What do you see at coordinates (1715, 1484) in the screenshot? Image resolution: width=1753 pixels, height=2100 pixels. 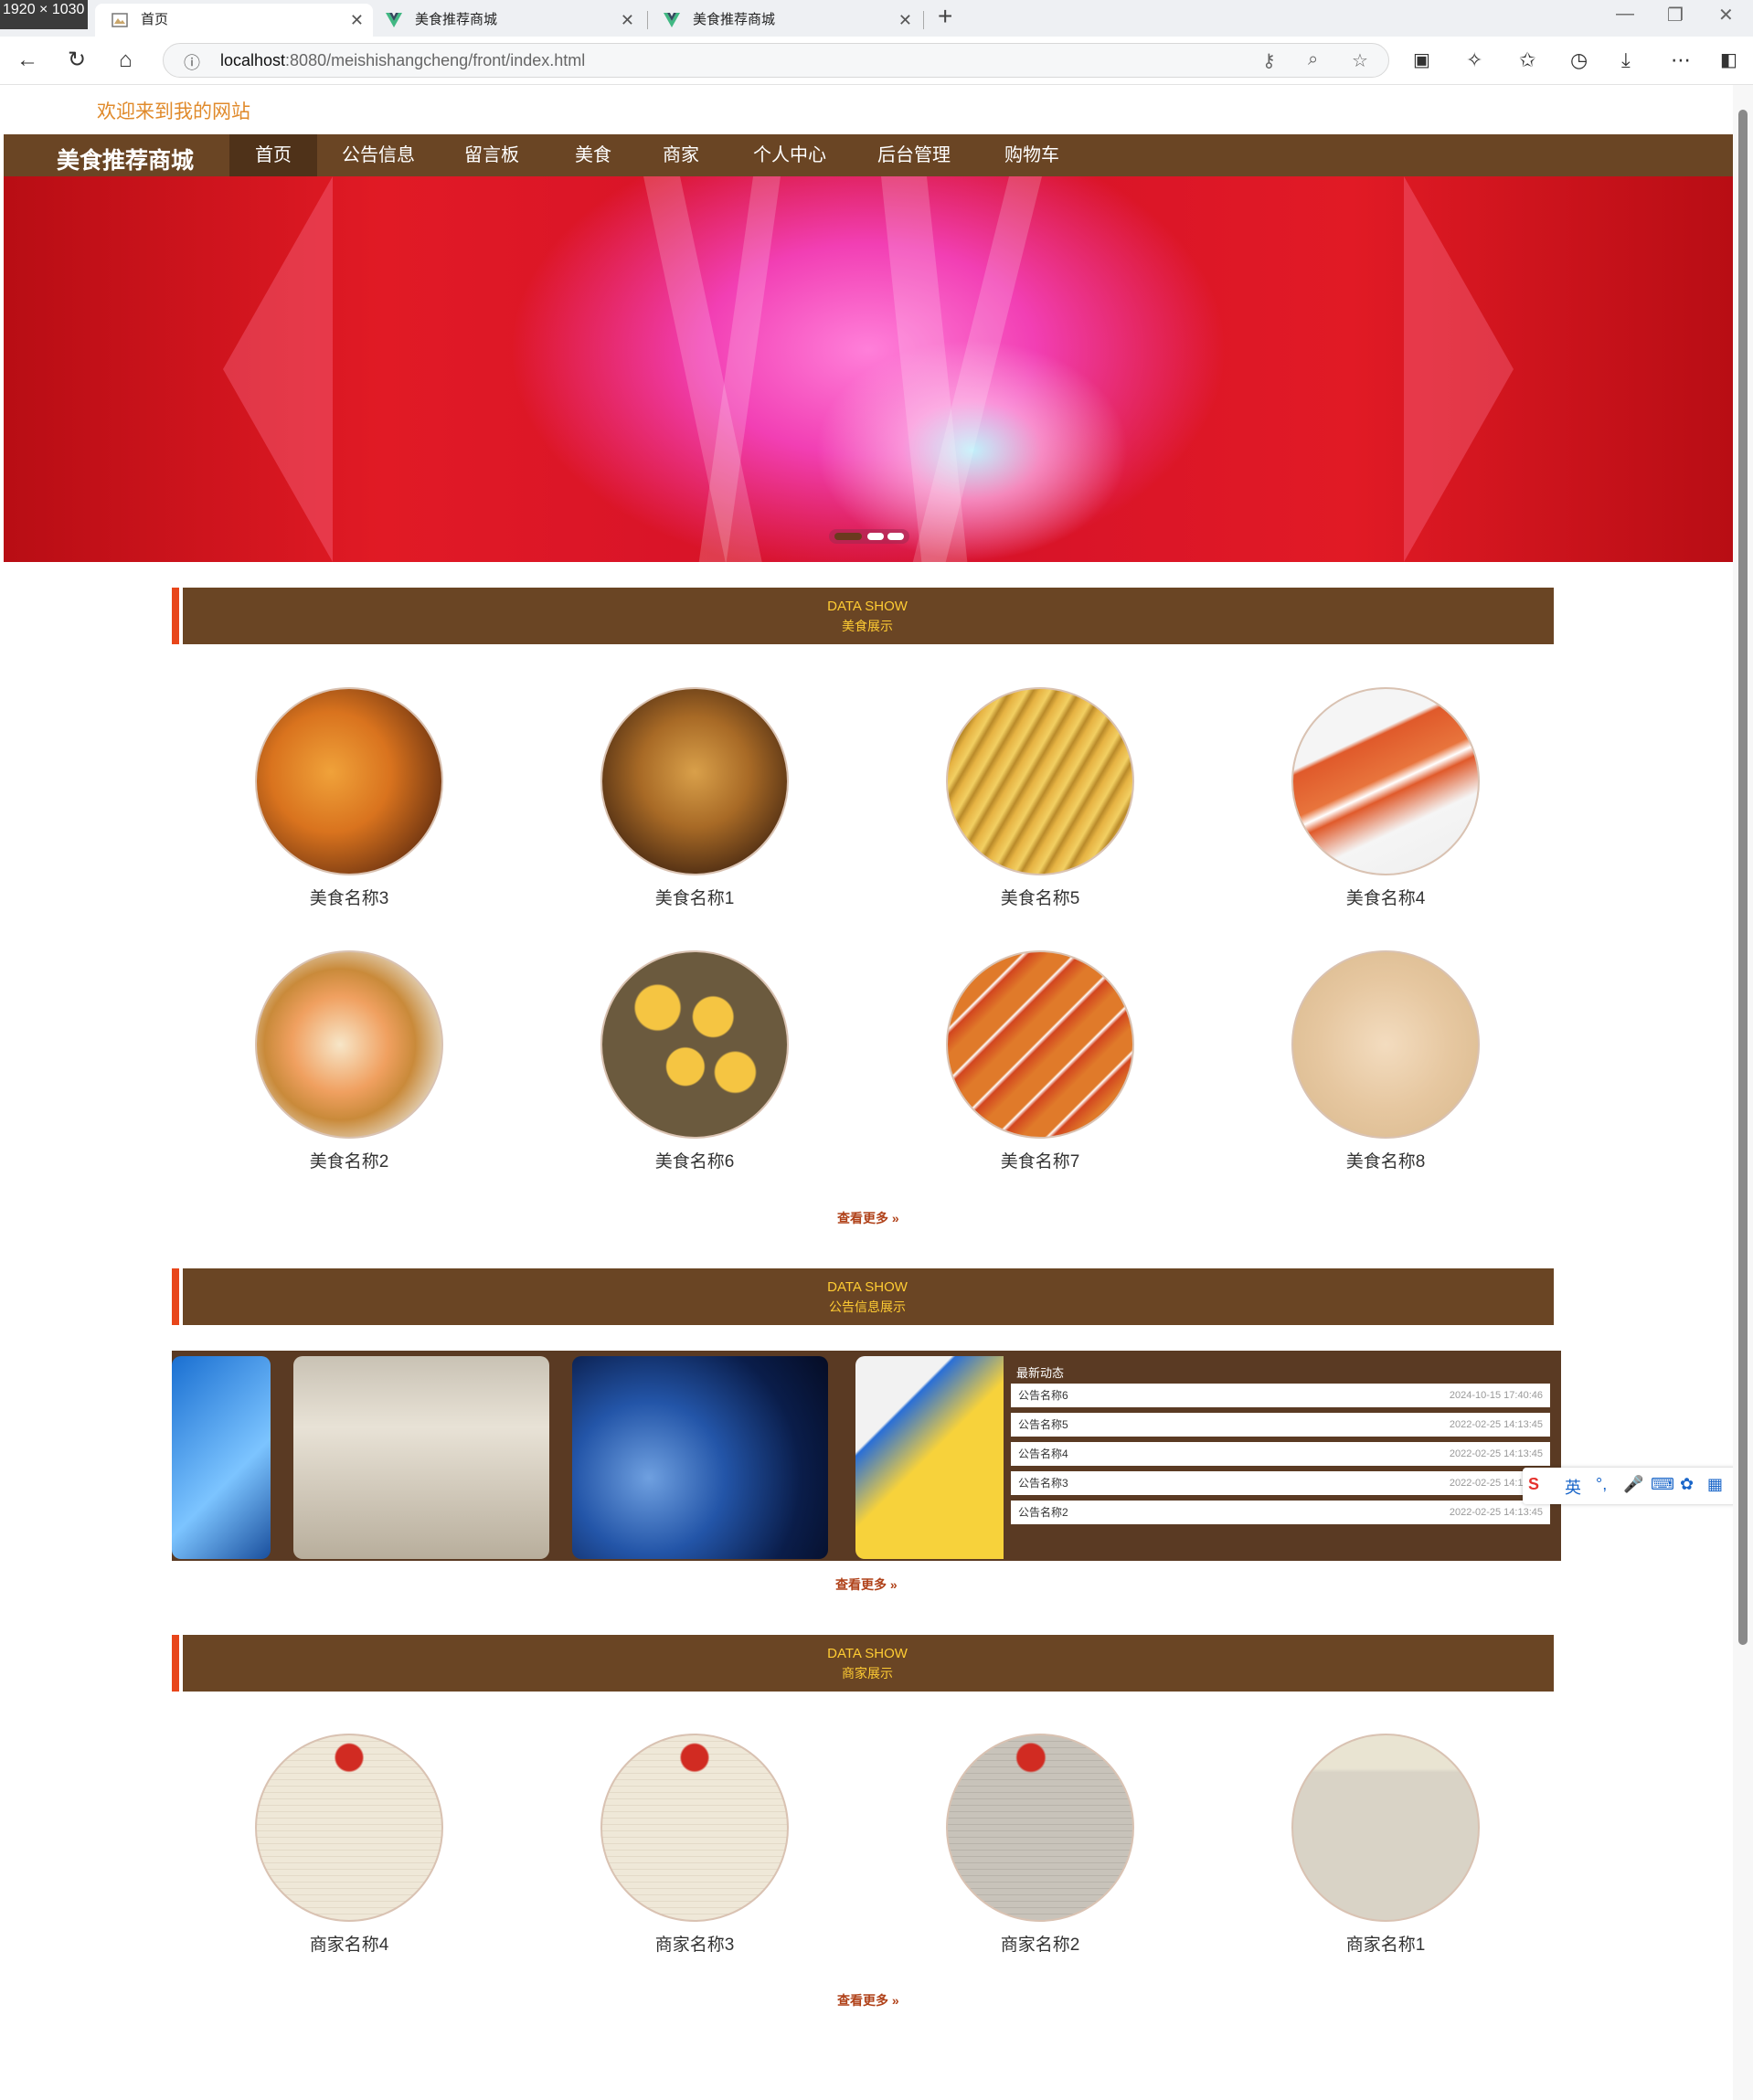 I see `toolbox-icon: ▦` at bounding box center [1715, 1484].